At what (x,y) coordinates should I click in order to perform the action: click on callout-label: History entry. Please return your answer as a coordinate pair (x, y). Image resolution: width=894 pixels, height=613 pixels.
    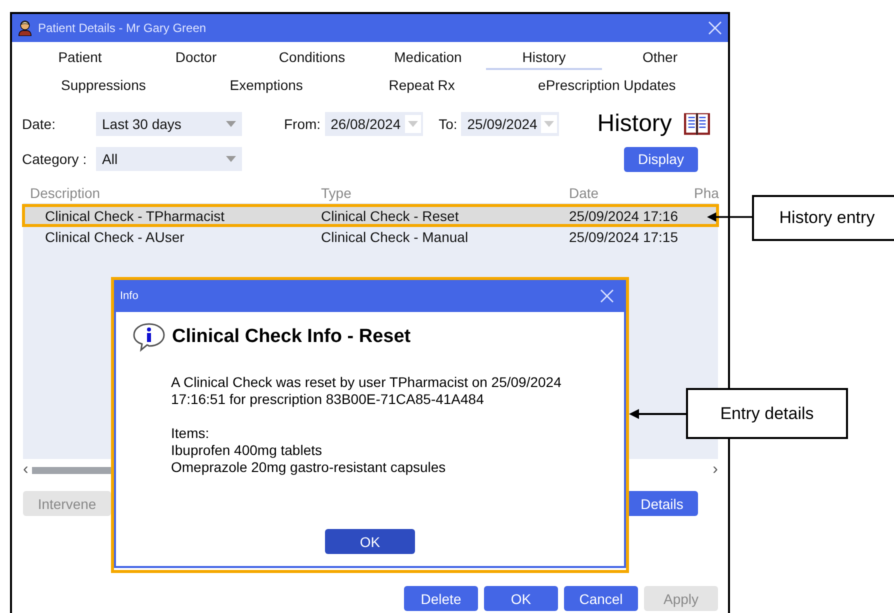
    Looking at the image, I should click on (823, 218).